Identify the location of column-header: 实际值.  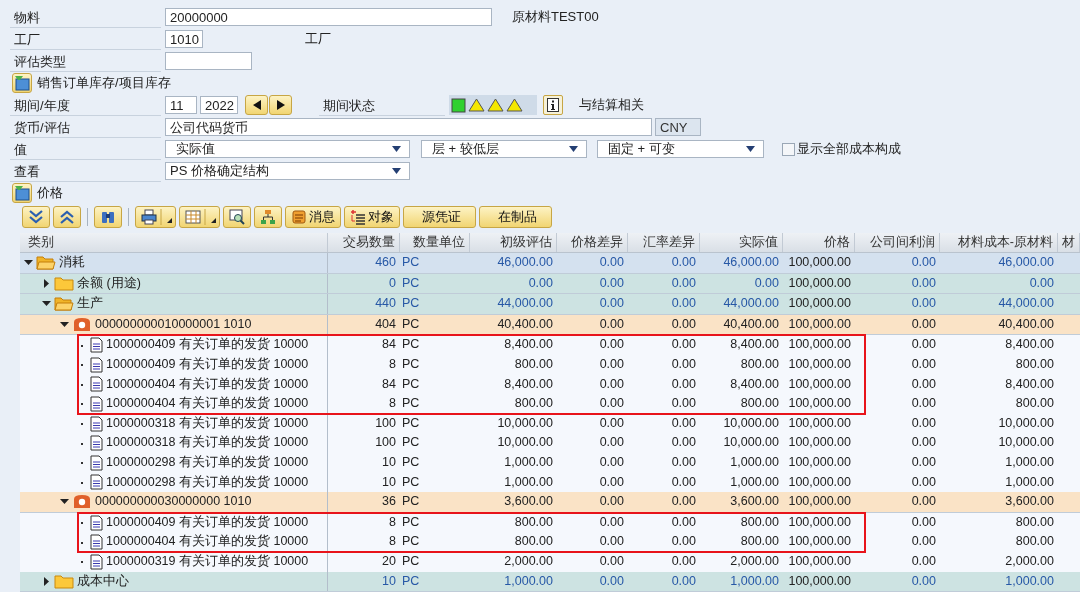
(741, 242).